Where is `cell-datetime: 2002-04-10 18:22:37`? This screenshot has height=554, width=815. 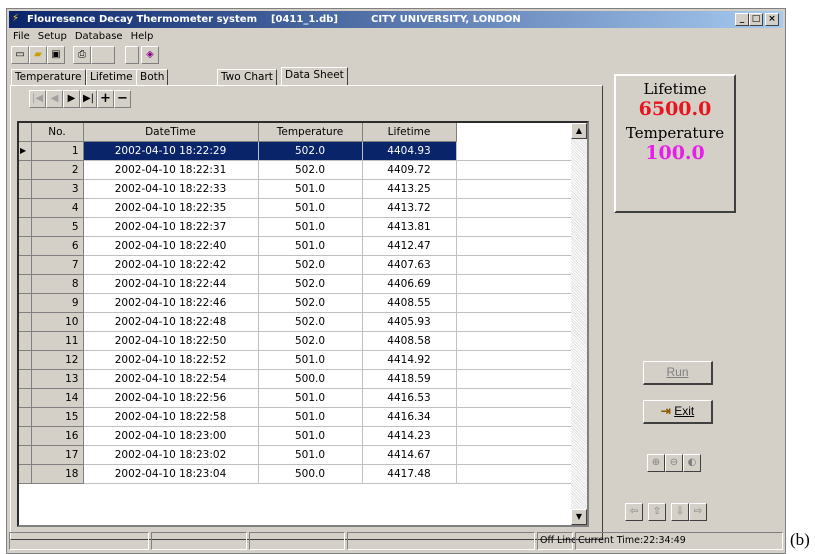 cell-datetime: 2002-04-10 18:22:37 is located at coordinates (171, 227).